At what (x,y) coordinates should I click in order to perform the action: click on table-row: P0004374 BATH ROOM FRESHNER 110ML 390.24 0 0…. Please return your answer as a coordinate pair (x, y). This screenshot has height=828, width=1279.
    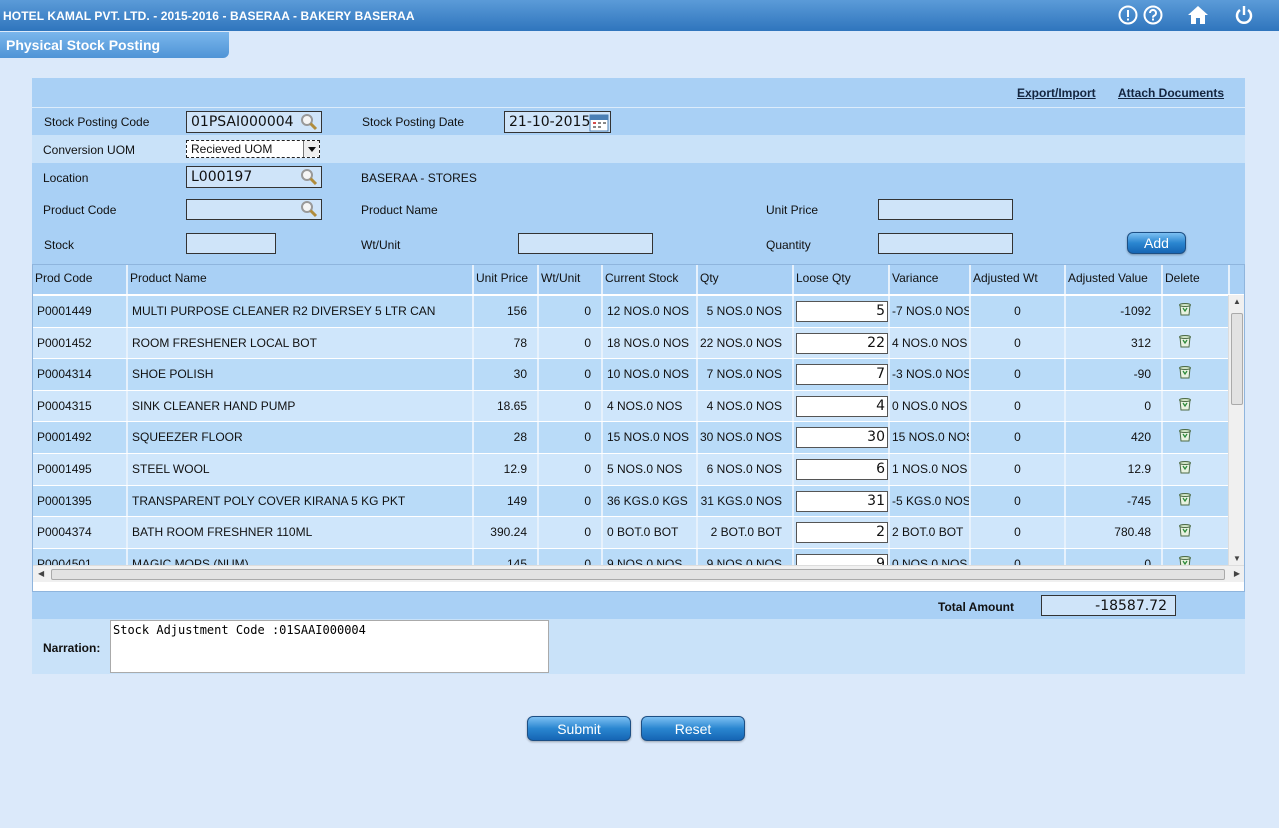
    Looking at the image, I should click on (631, 532).